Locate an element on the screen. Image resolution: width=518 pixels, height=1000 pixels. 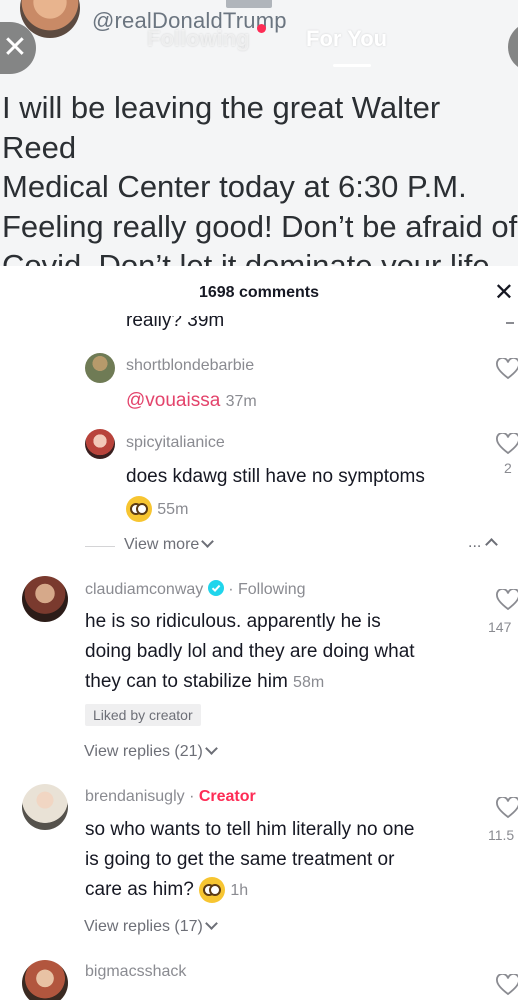
view-replies-label: View replies (17) is located at coordinates (143, 926).